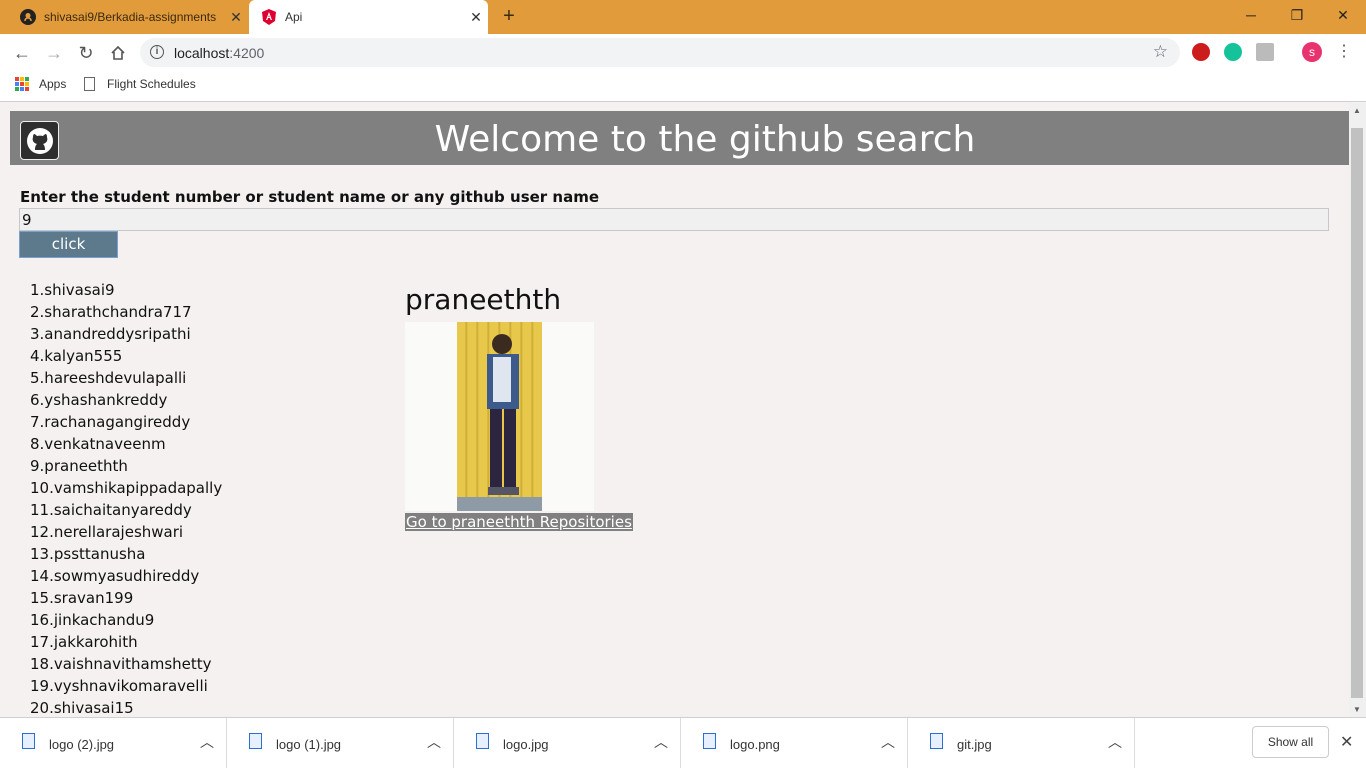 This screenshot has width=1366, height=768. I want to click on avatar-photo, so click(499, 416).